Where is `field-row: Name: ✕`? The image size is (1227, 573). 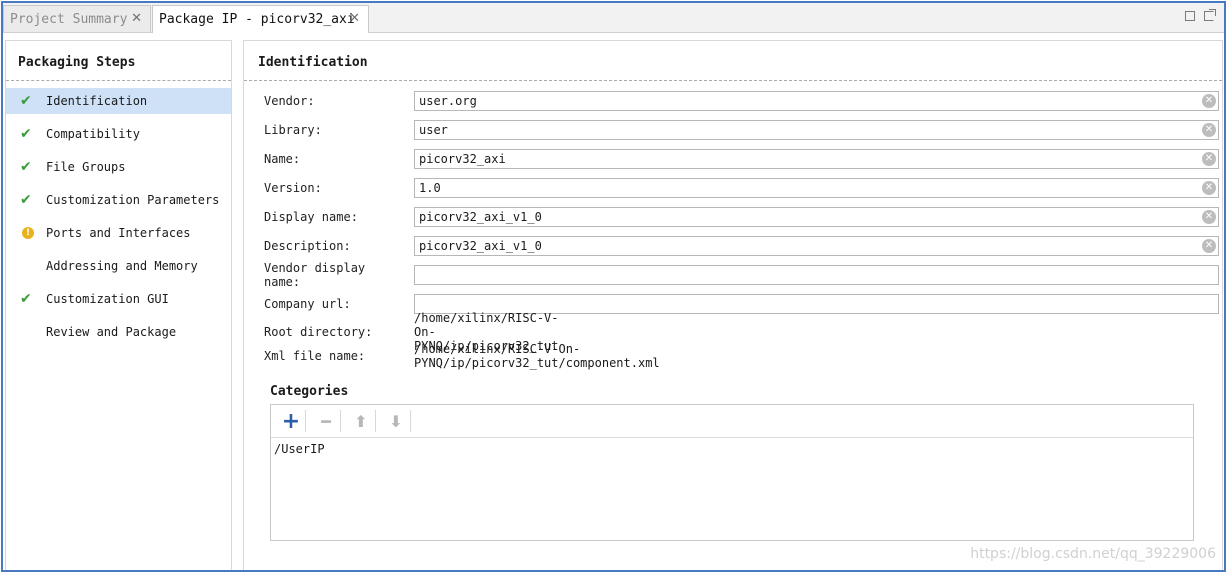 field-row: Name: ✕ is located at coordinates (741, 159).